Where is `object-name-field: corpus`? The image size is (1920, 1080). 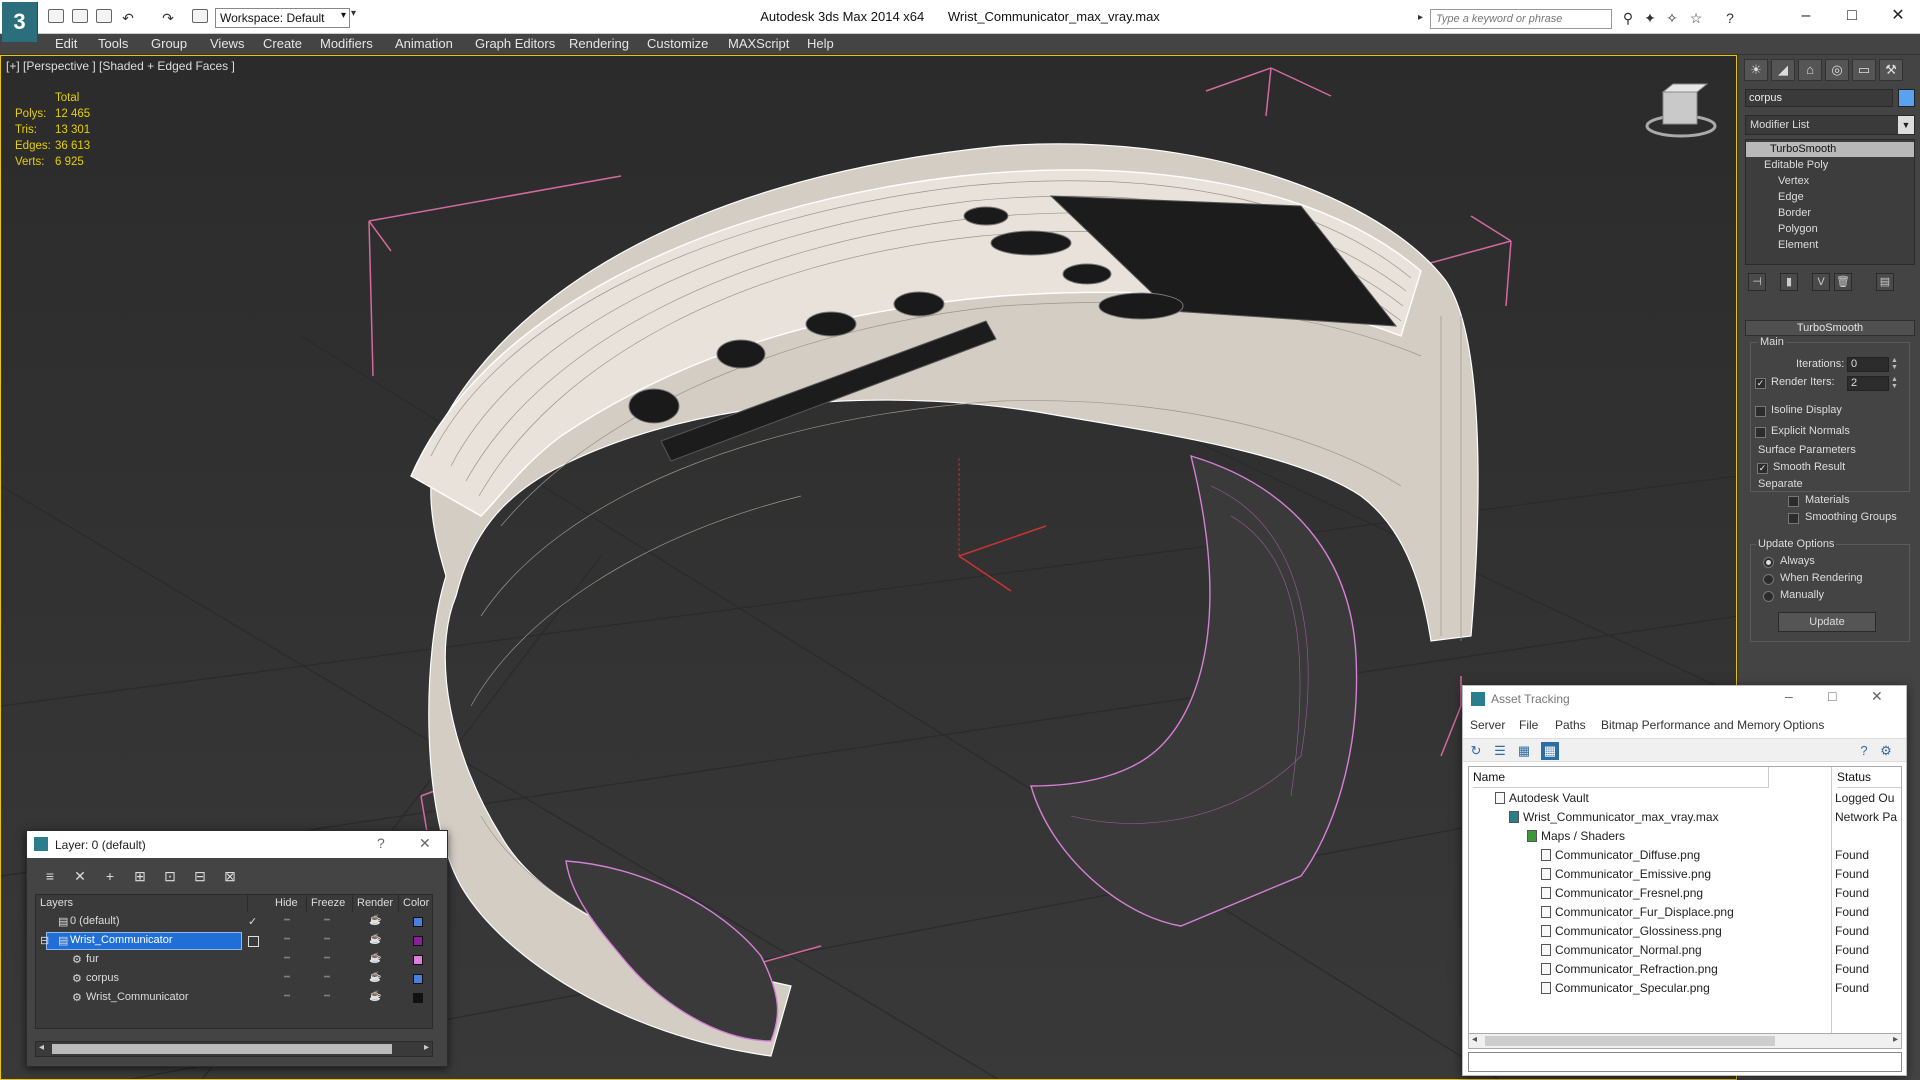
object-name-field: corpus is located at coordinates (1819, 98).